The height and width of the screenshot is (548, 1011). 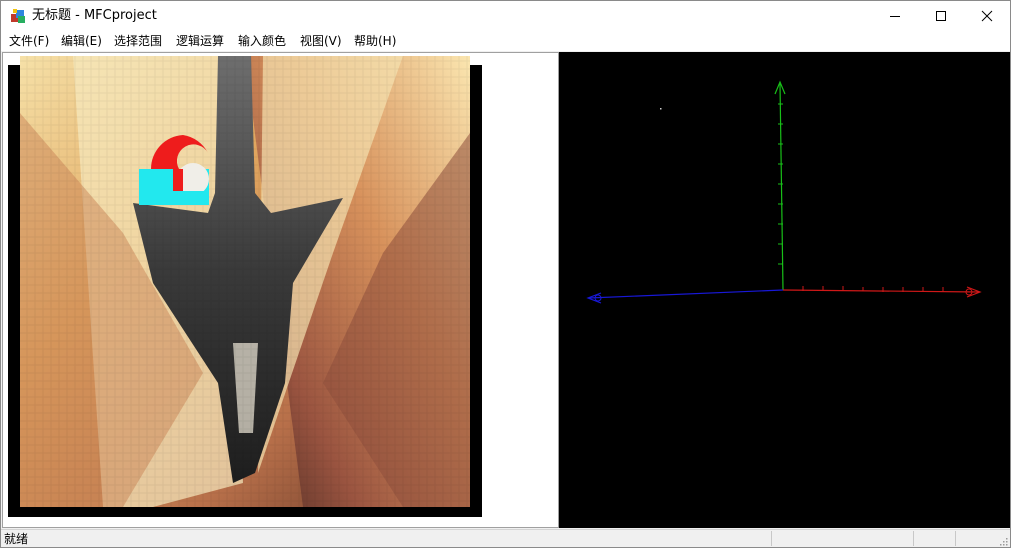 I want to click on resize-grip-icon, so click(x=1003, y=541).